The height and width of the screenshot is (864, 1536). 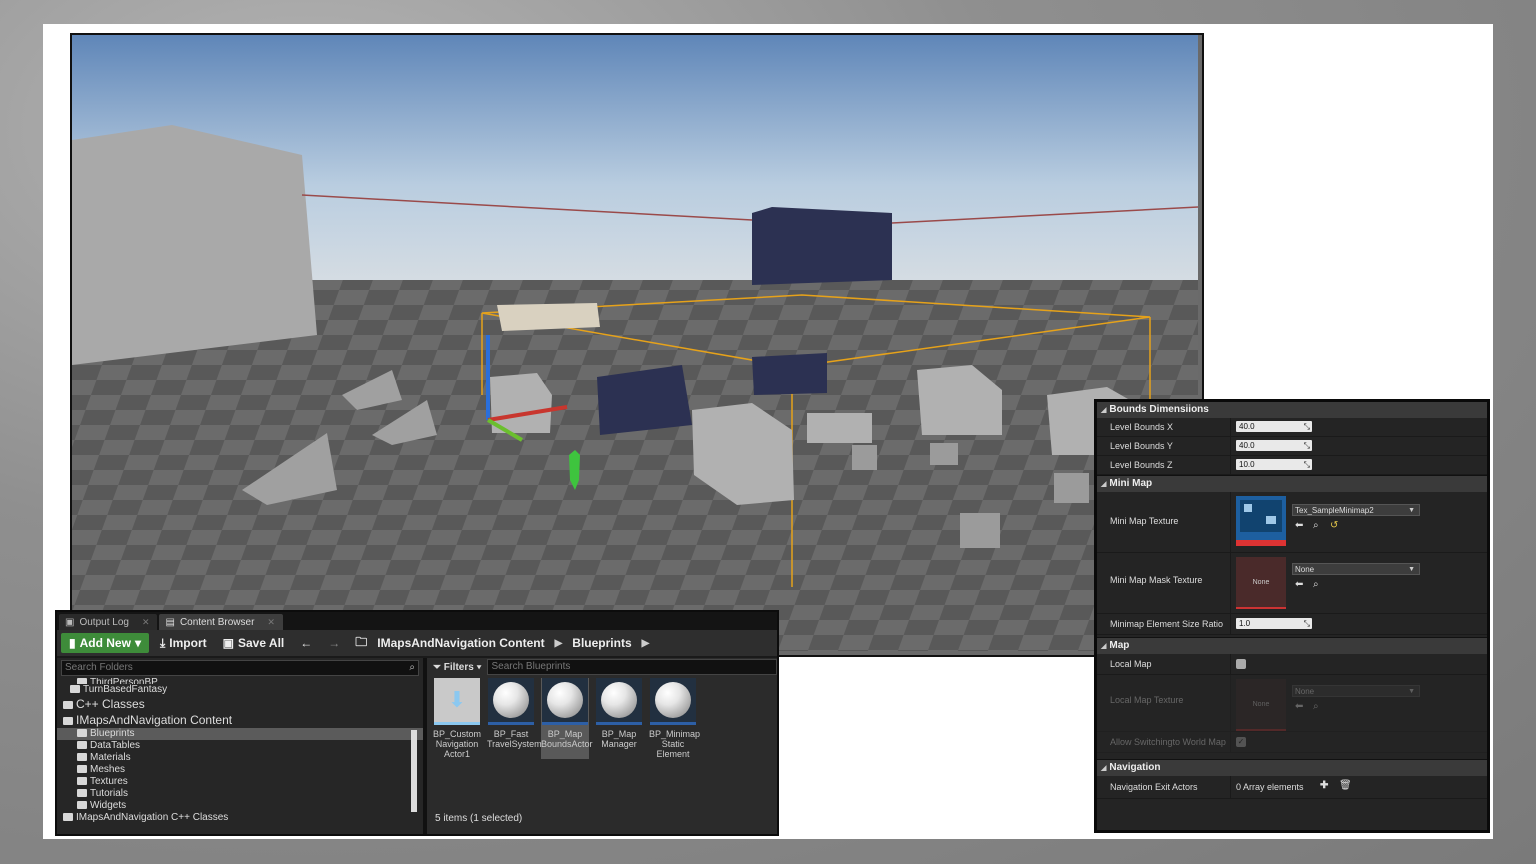 I want to click on asset-tile: BP_Minimap Static Element, so click(x=674, y=718).